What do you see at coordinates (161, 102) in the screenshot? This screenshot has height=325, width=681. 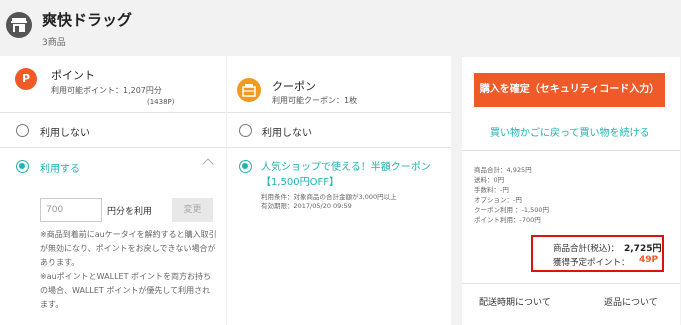 I see `point-available-sub: (1438P)` at bounding box center [161, 102].